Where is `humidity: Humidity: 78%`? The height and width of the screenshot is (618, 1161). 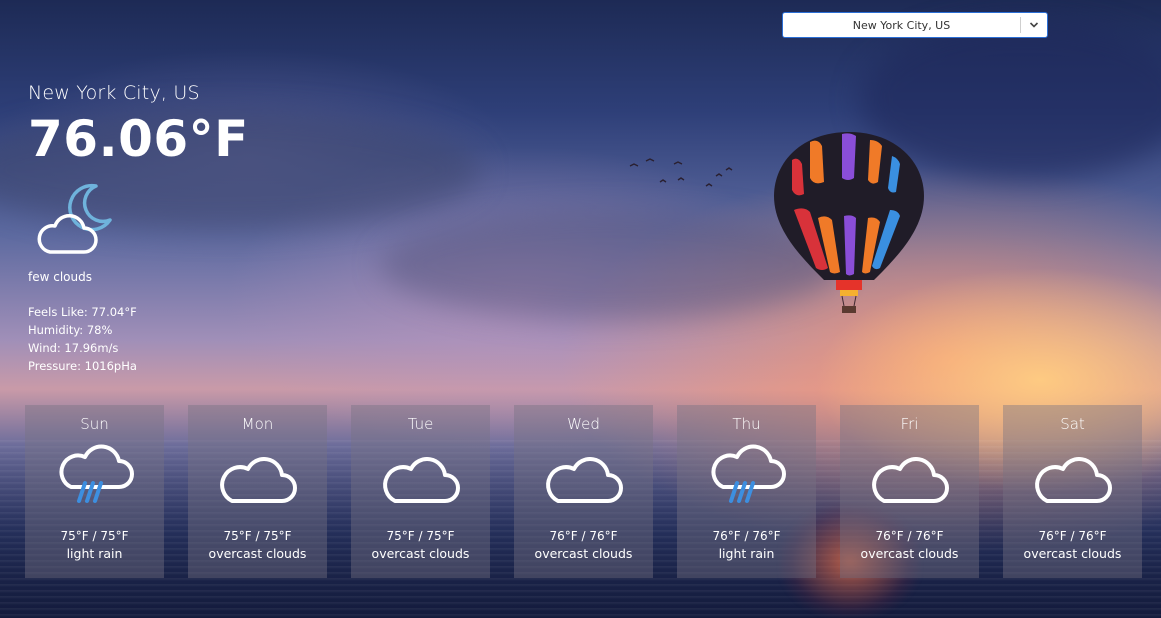 humidity: Humidity: 78% is located at coordinates (70, 330).